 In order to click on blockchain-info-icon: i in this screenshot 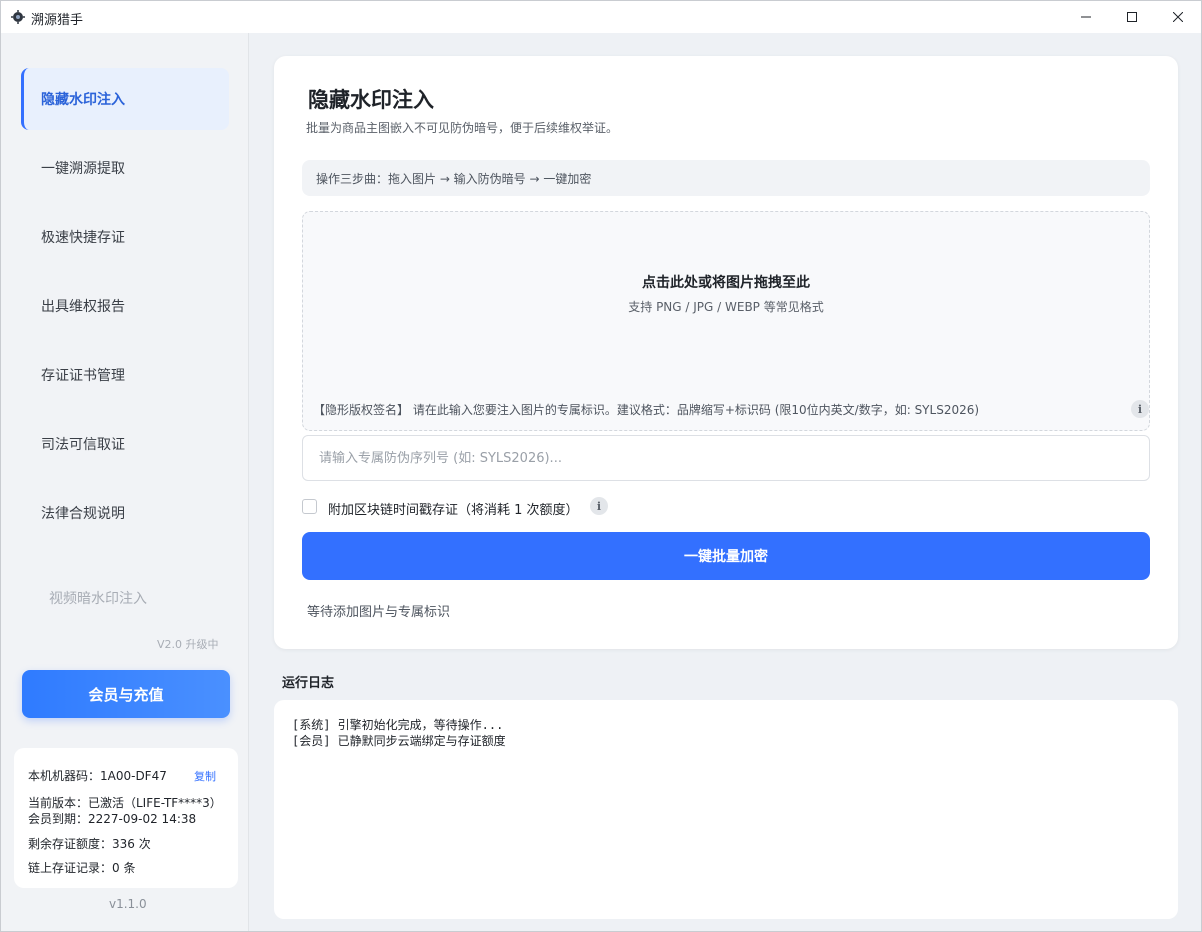, I will do `click(599, 506)`.